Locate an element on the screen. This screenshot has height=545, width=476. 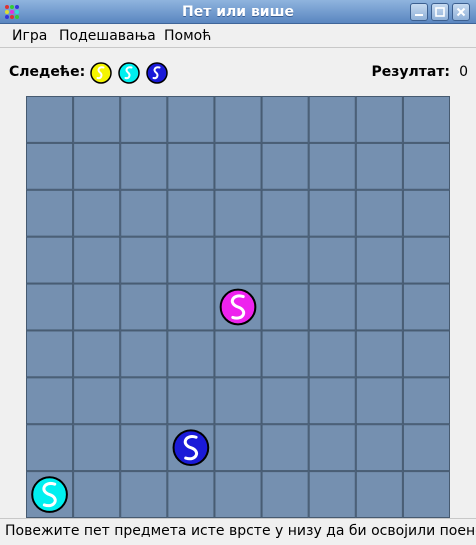
menu-settings: Подешавања is located at coordinates (107, 36).